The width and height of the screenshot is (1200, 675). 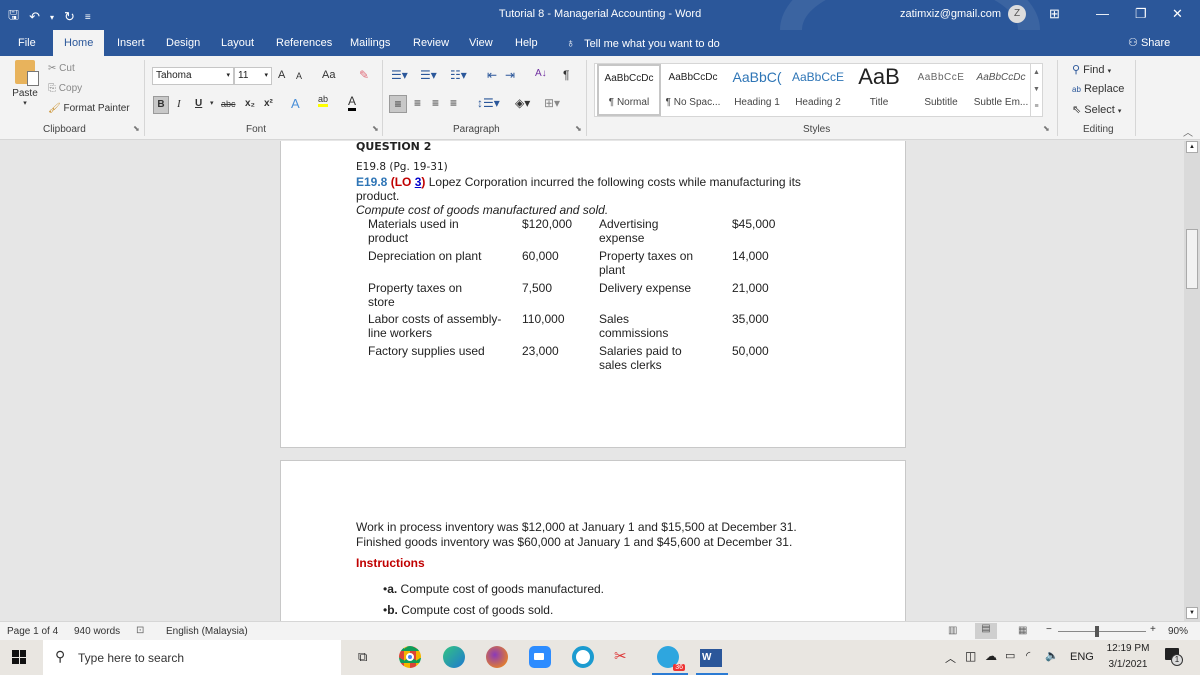 I want to click on action-center-icon: 1, so click(x=1174, y=657).